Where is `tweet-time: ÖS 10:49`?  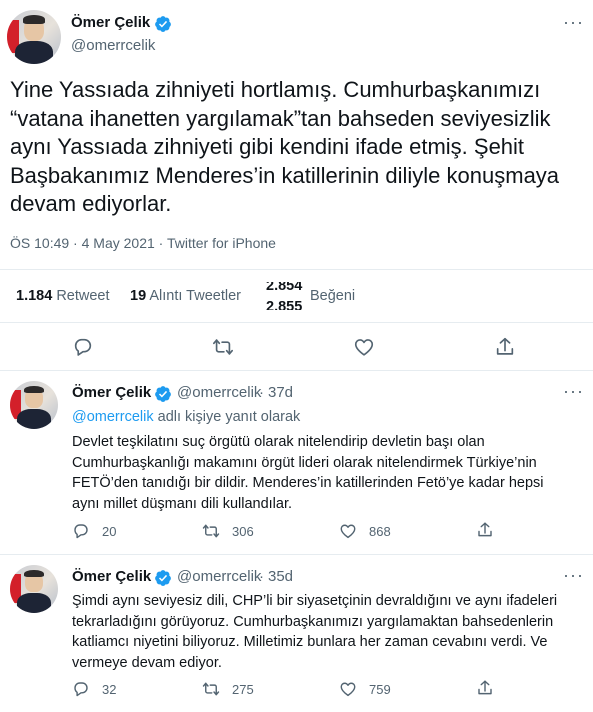
tweet-time: ÖS 10:49 is located at coordinates (39, 243).